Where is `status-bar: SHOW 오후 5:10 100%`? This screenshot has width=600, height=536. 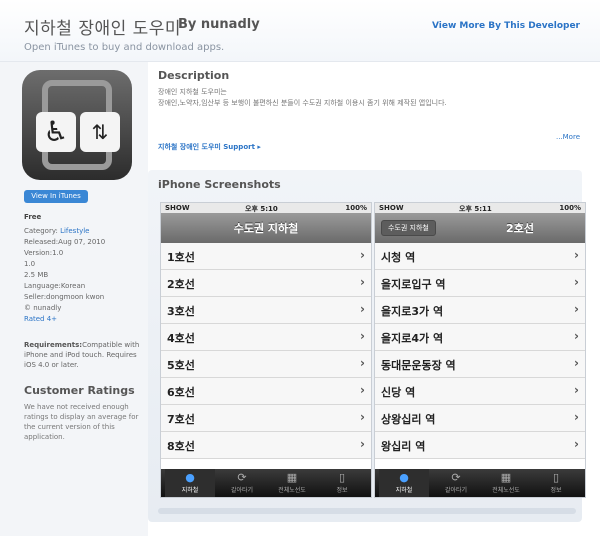 status-bar: SHOW 오후 5:10 100% is located at coordinates (266, 208).